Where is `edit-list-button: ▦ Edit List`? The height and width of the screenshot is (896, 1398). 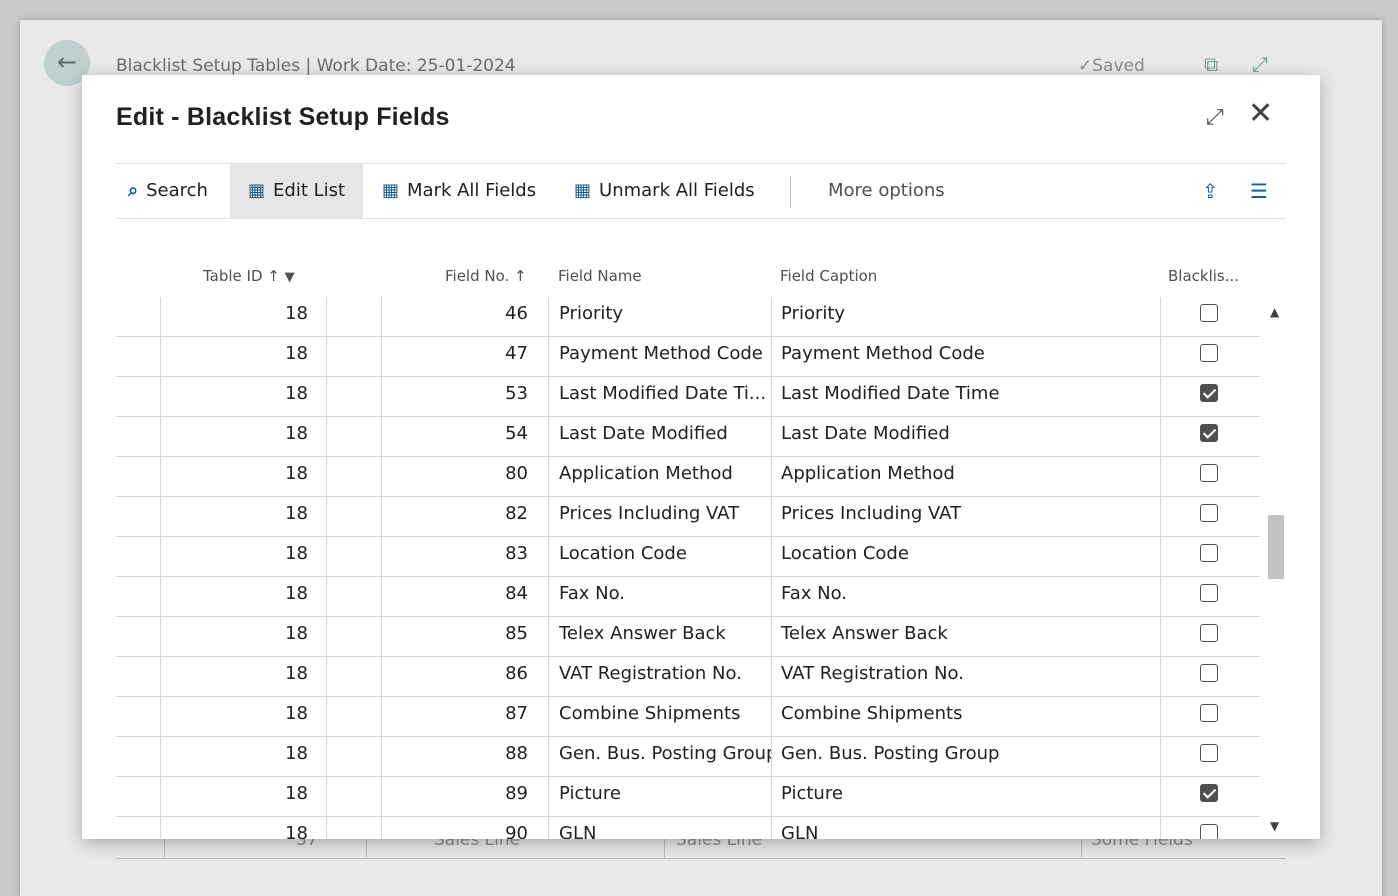
edit-list-button: ▦ Edit List is located at coordinates (297, 191).